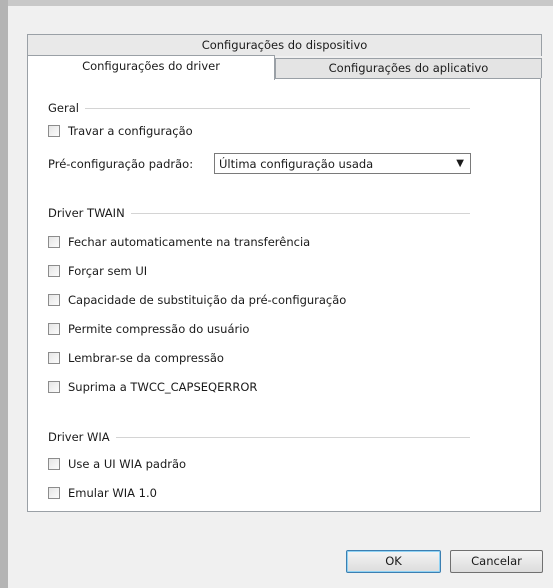  Describe the element at coordinates (259, 213) in the screenshot. I see `section-twain: Driver TWAIN` at that location.